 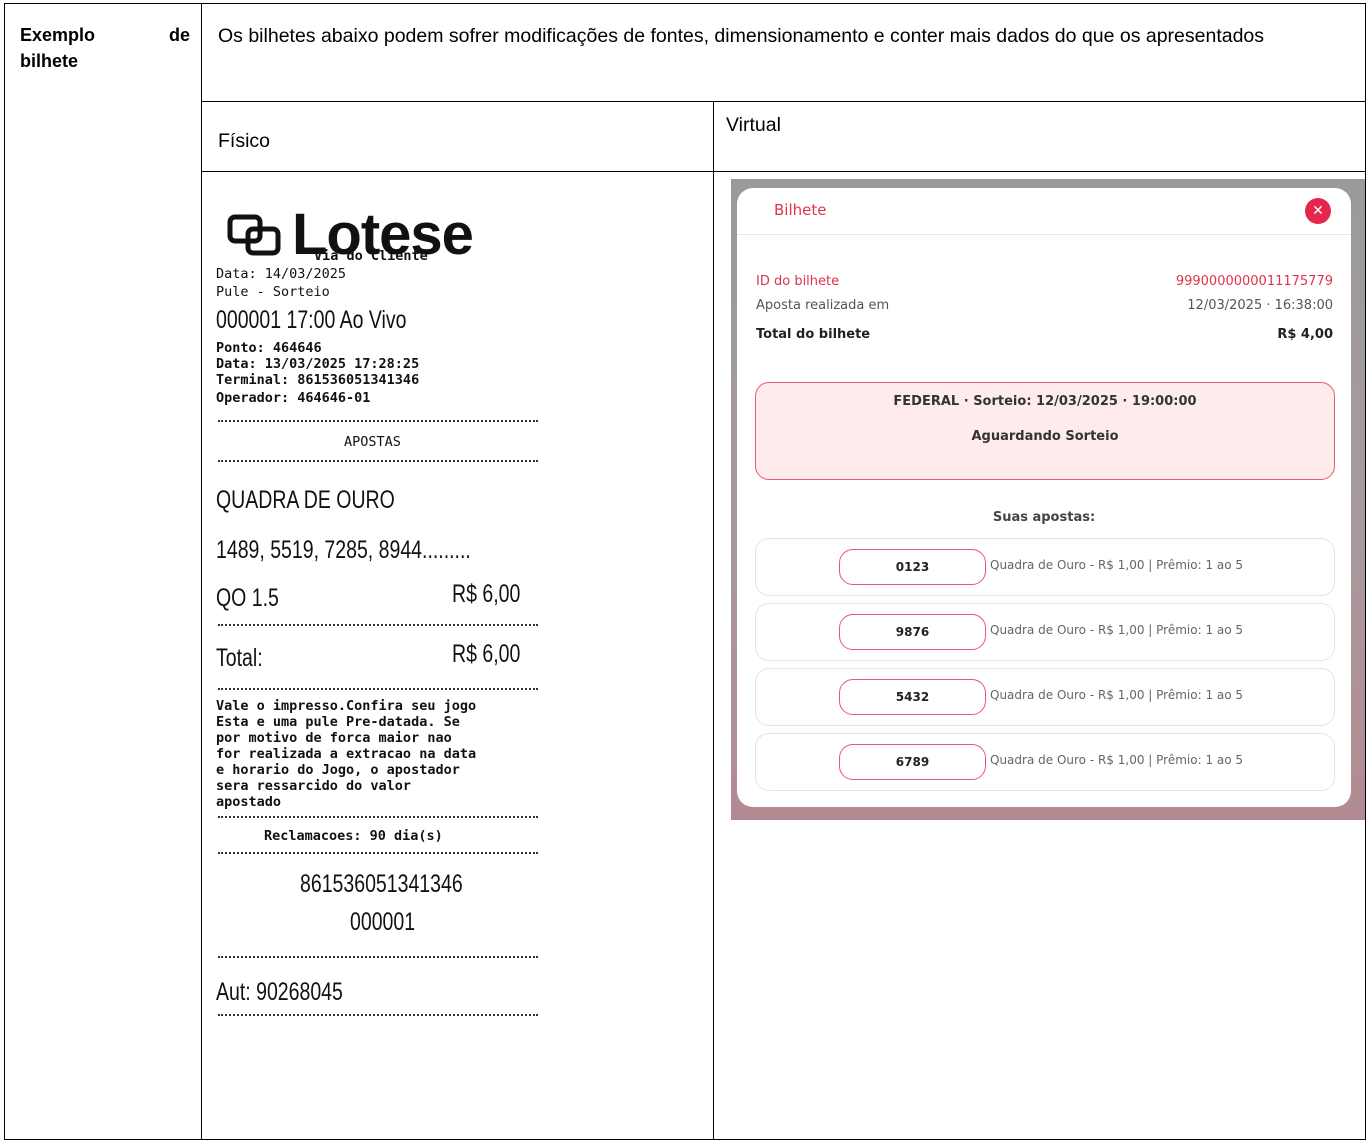 I want to click on ticket-total-label: Total do bilhete, so click(x=813, y=334).